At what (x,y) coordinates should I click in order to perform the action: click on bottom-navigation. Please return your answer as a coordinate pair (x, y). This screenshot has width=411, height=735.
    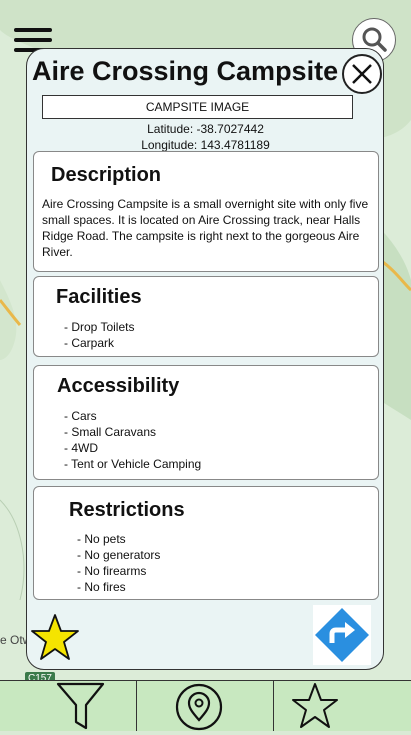
    Looking at the image, I should click on (205, 705).